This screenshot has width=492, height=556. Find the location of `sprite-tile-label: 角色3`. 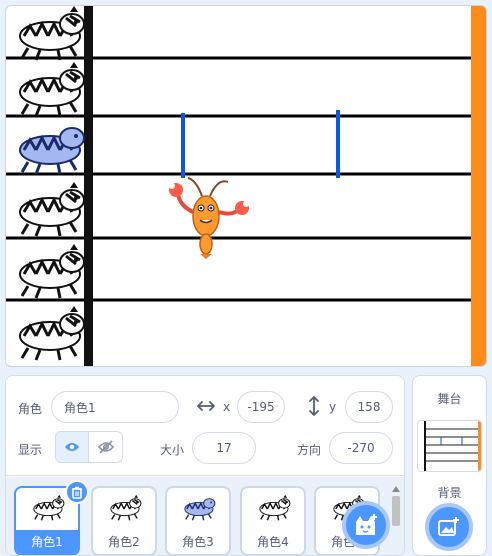

sprite-tile-label: 角色3 is located at coordinates (198, 542).